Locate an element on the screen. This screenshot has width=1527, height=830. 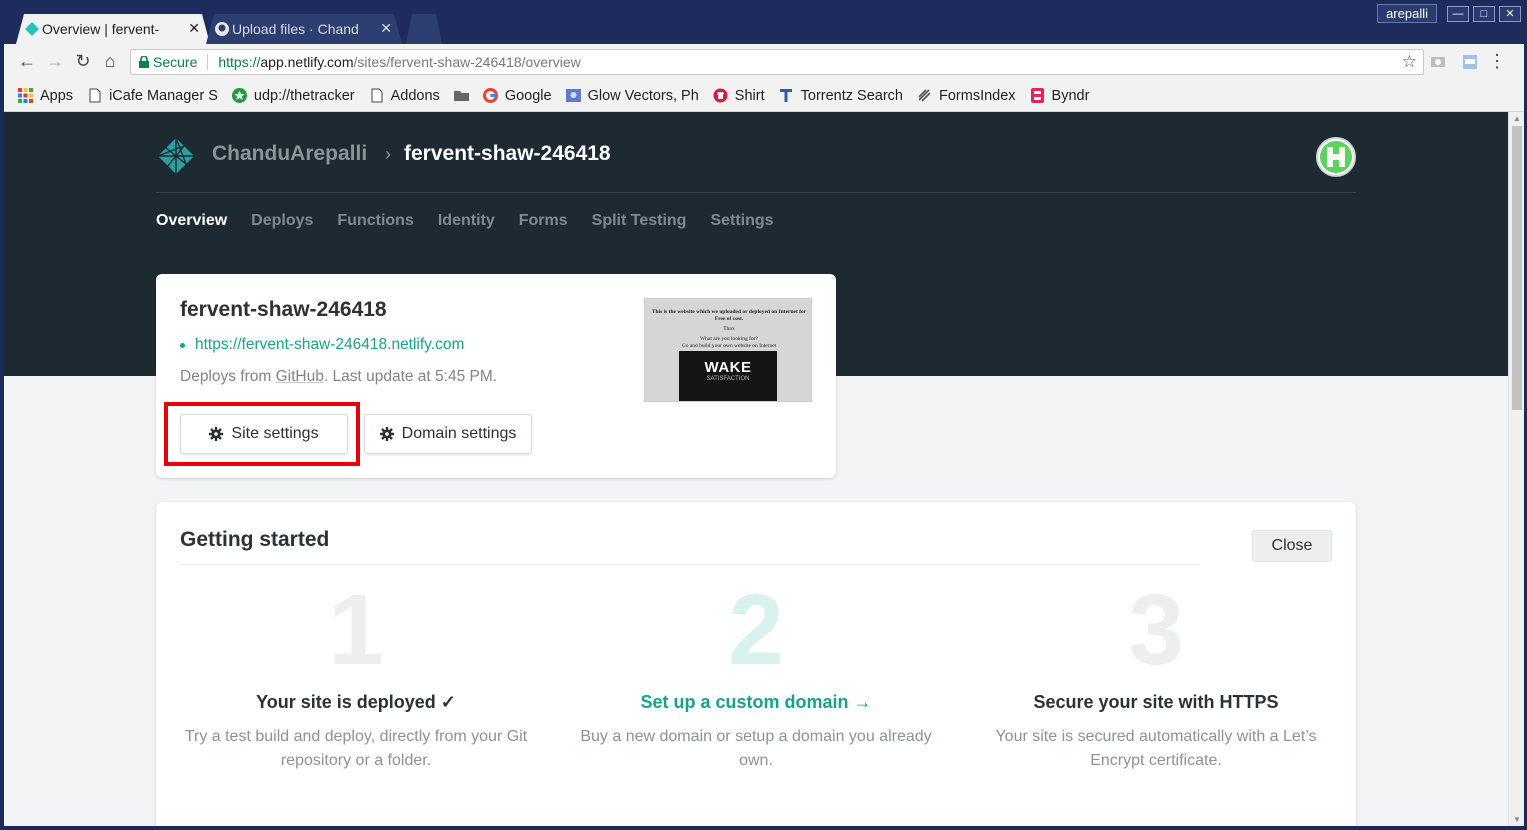
minimize-icon: — is located at coordinates (1458, 13).